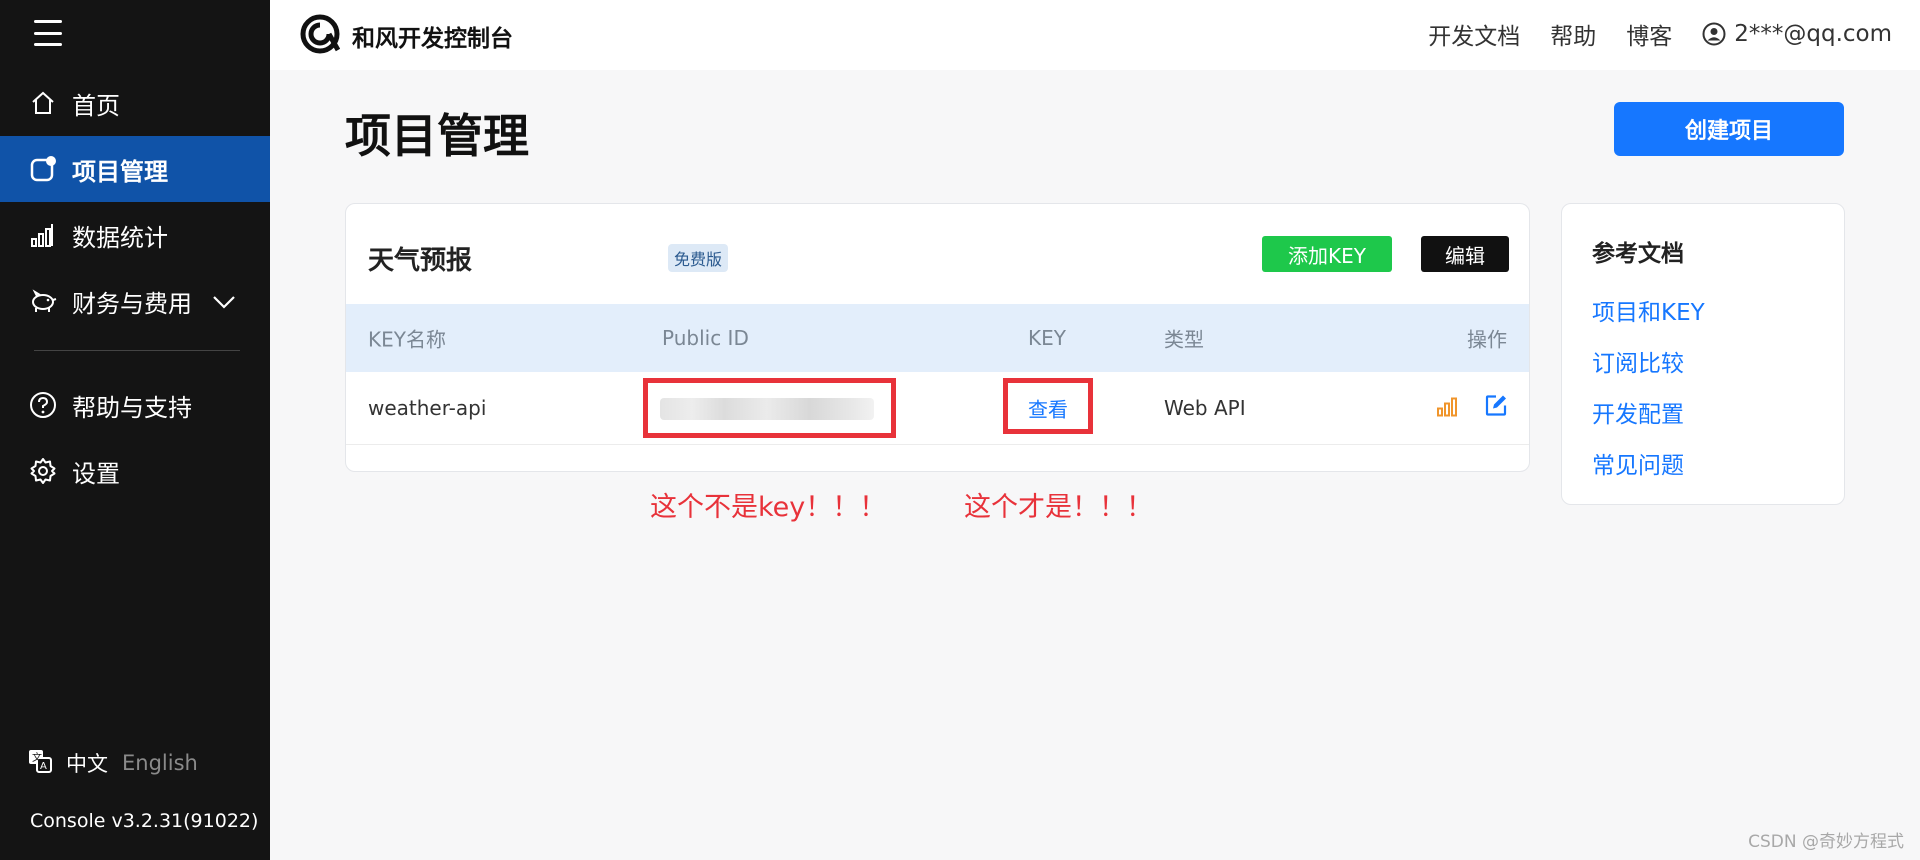 The width and height of the screenshot is (1920, 860). I want to click on lang-en-option: English, so click(160, 763).